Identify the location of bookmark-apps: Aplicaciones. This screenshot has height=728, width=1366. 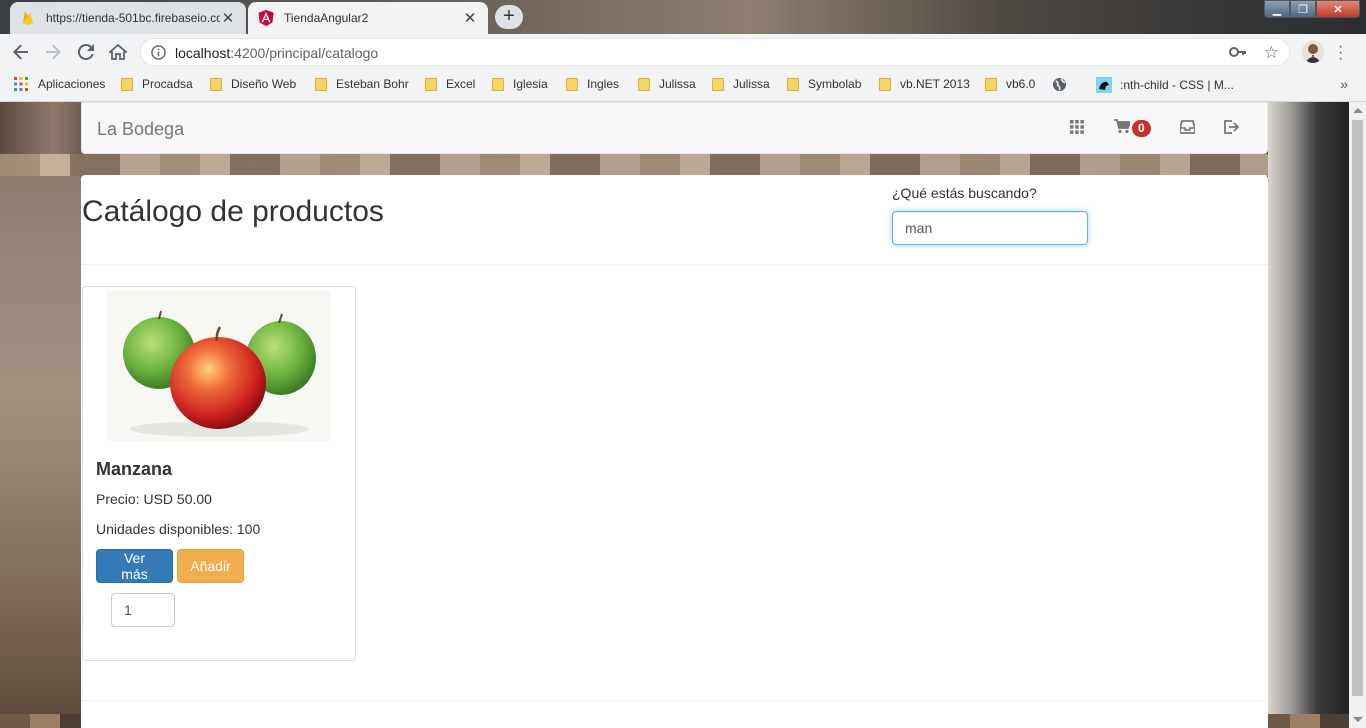
(59, 84).